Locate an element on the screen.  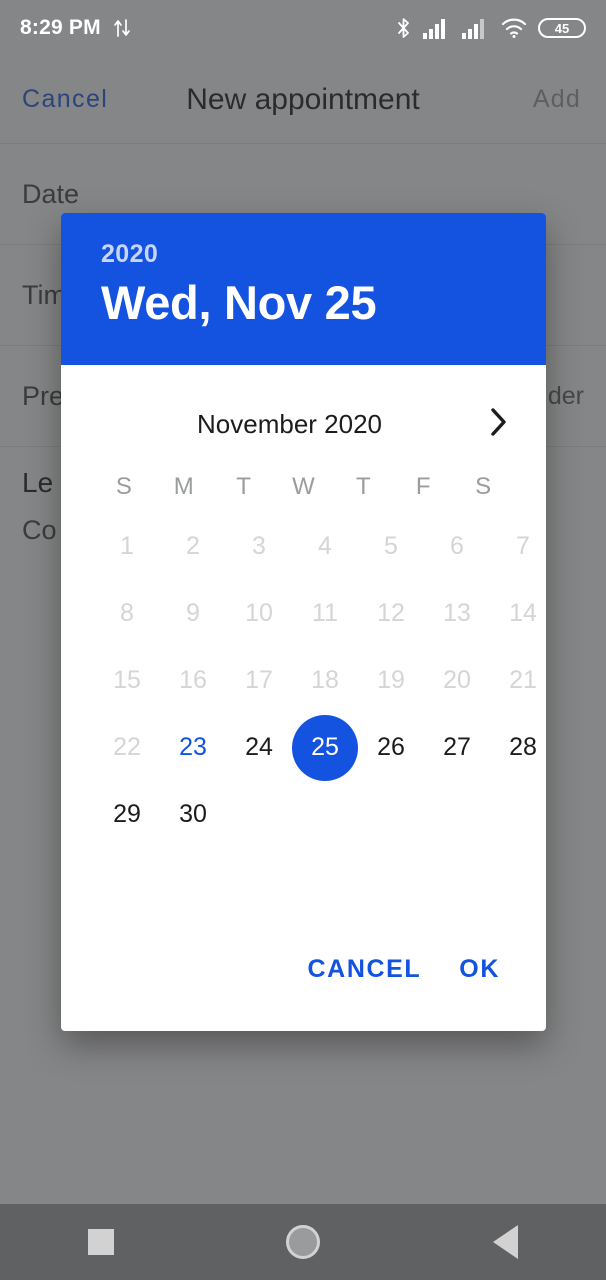
calendar-day-29: 29 is located at coordinates (127, 814).